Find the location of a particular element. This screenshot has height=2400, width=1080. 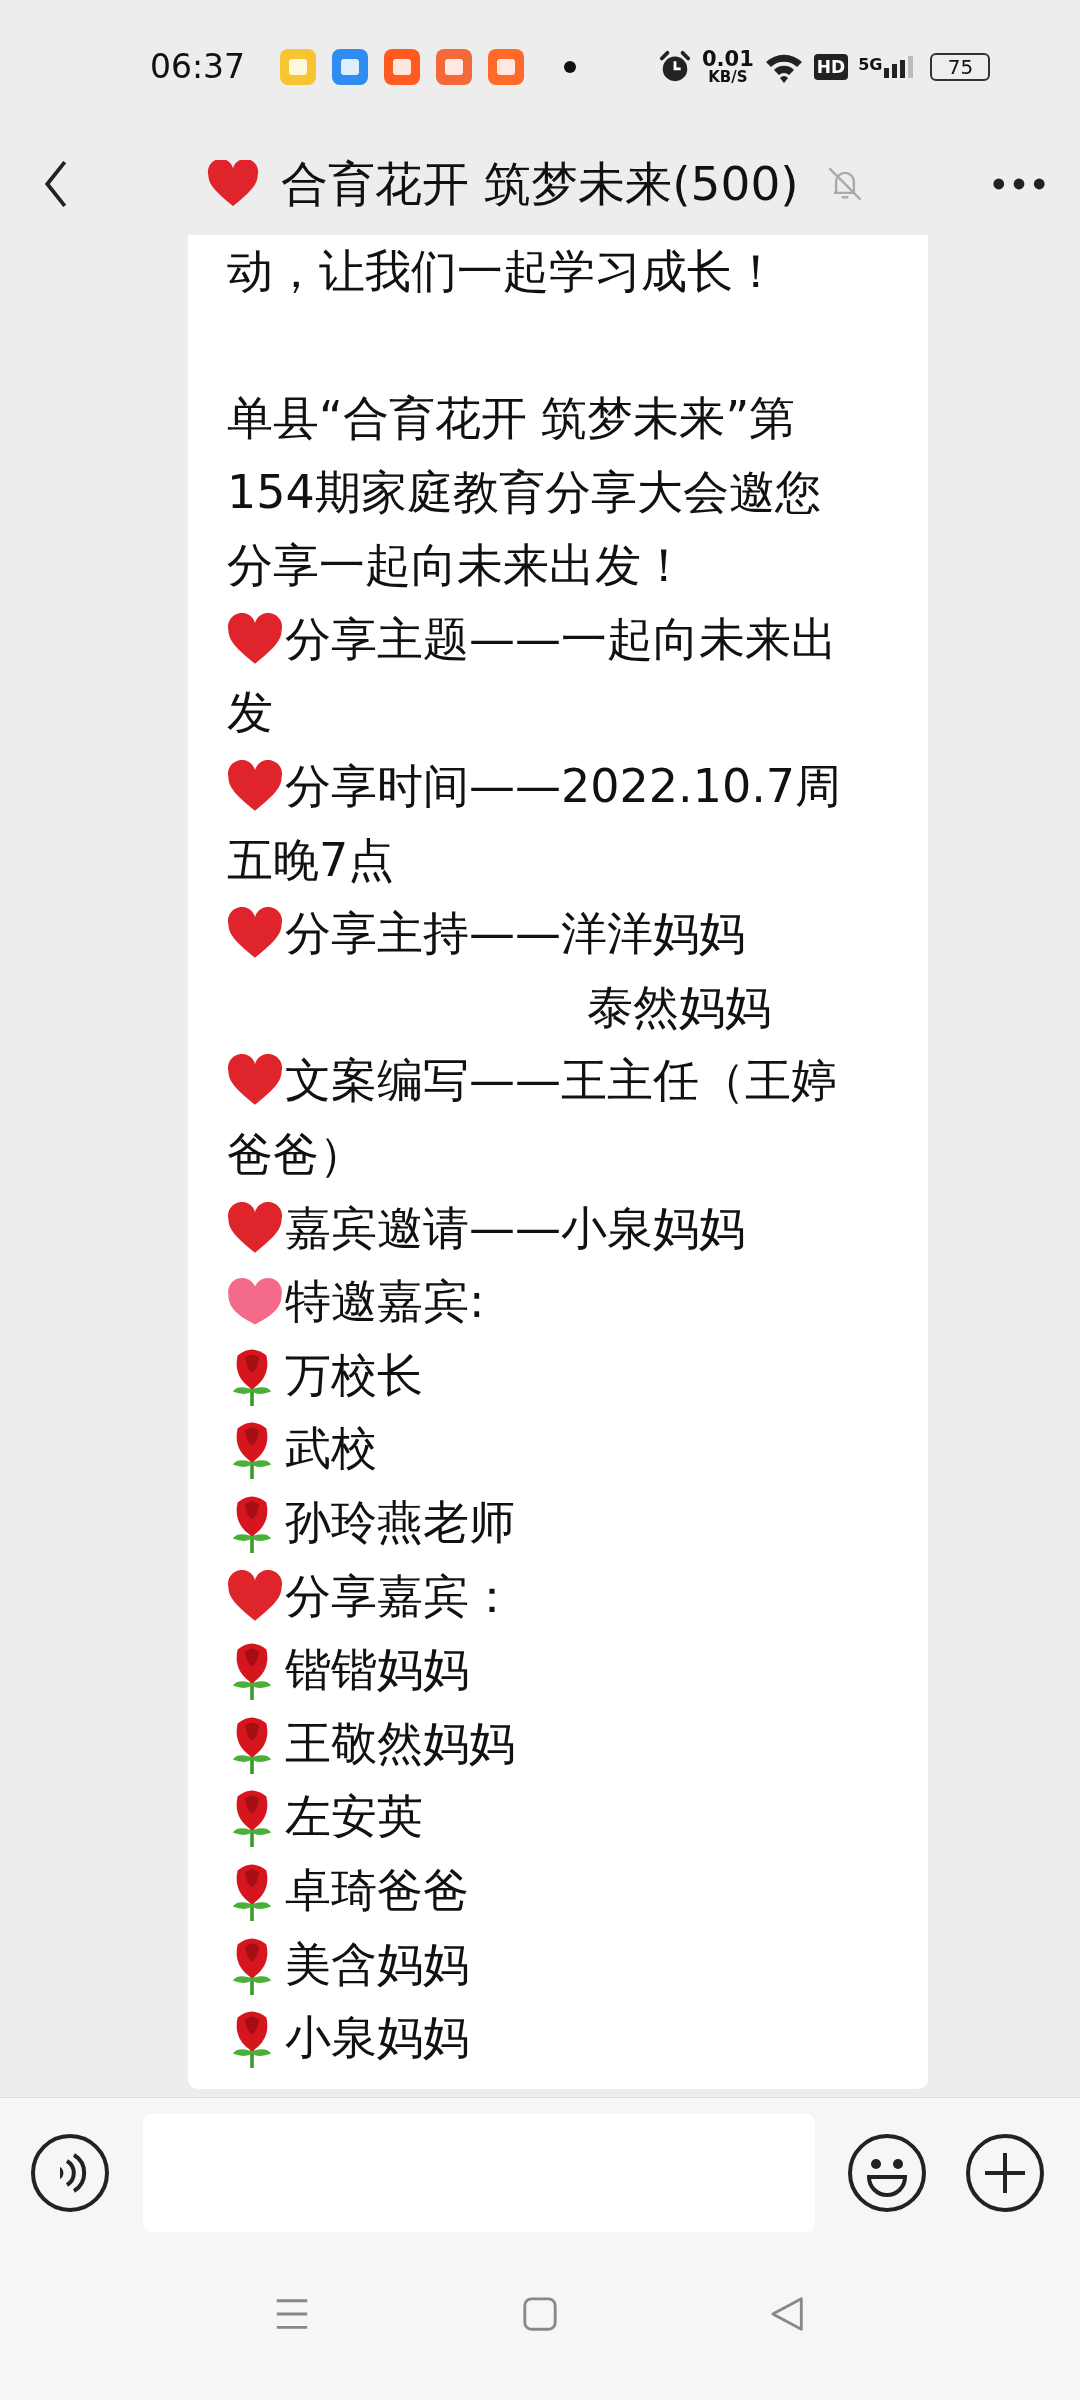

message-text: 分享主持——洋洋妈妈 is located at coordinates (515, 934).